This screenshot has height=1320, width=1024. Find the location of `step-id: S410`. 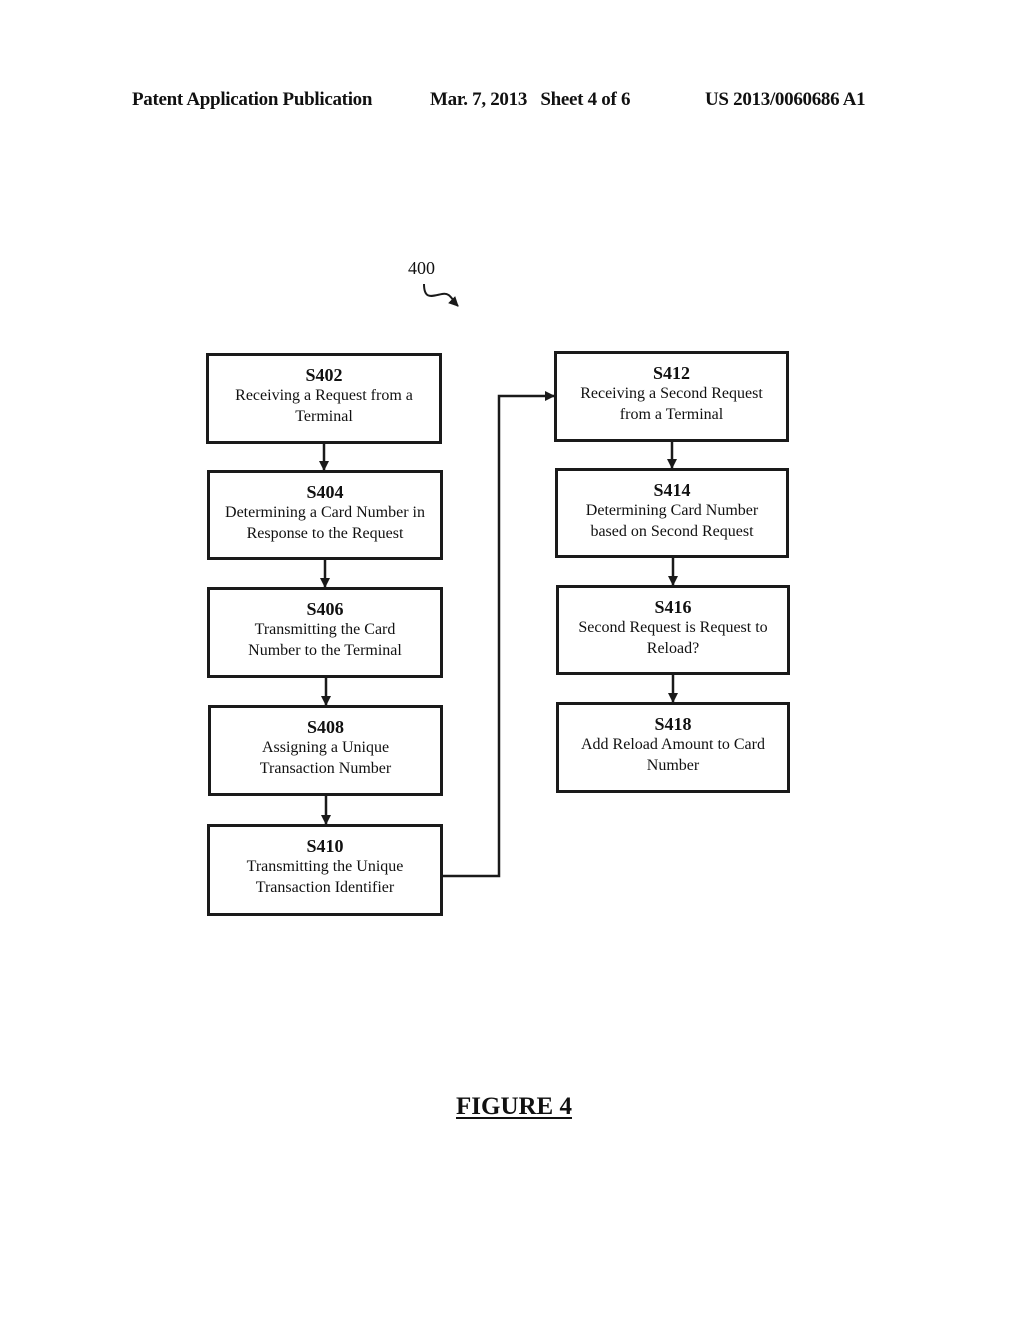

step-id: S410 is located at coordinates (325, 846).